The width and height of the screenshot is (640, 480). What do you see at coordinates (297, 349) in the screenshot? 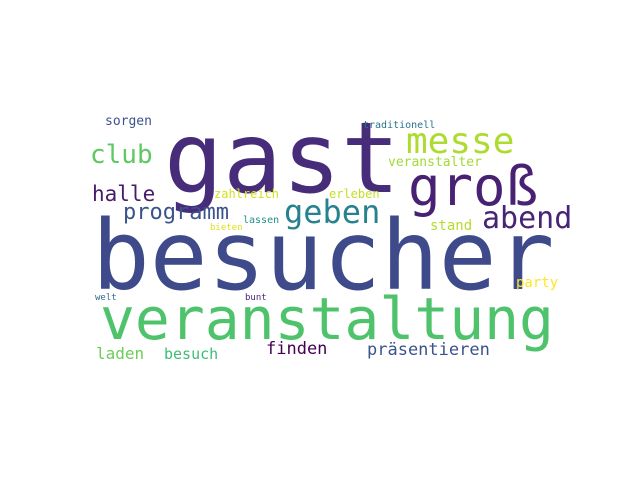
I see `word-finden: finden` at bounding box center [297, 349].